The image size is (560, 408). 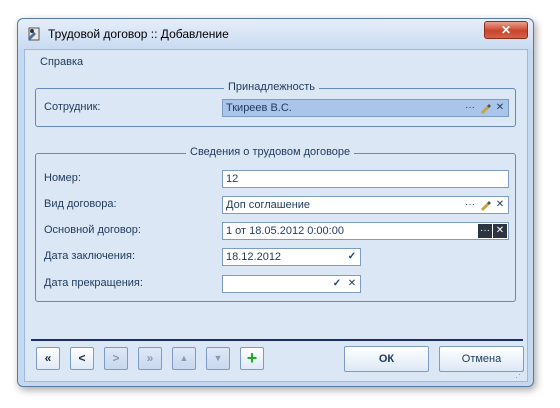 What do you see at coordinates (80, 204) in the screenshot?
I see `contract-type-label: Вид договора:` at bounding box center [80, 204].